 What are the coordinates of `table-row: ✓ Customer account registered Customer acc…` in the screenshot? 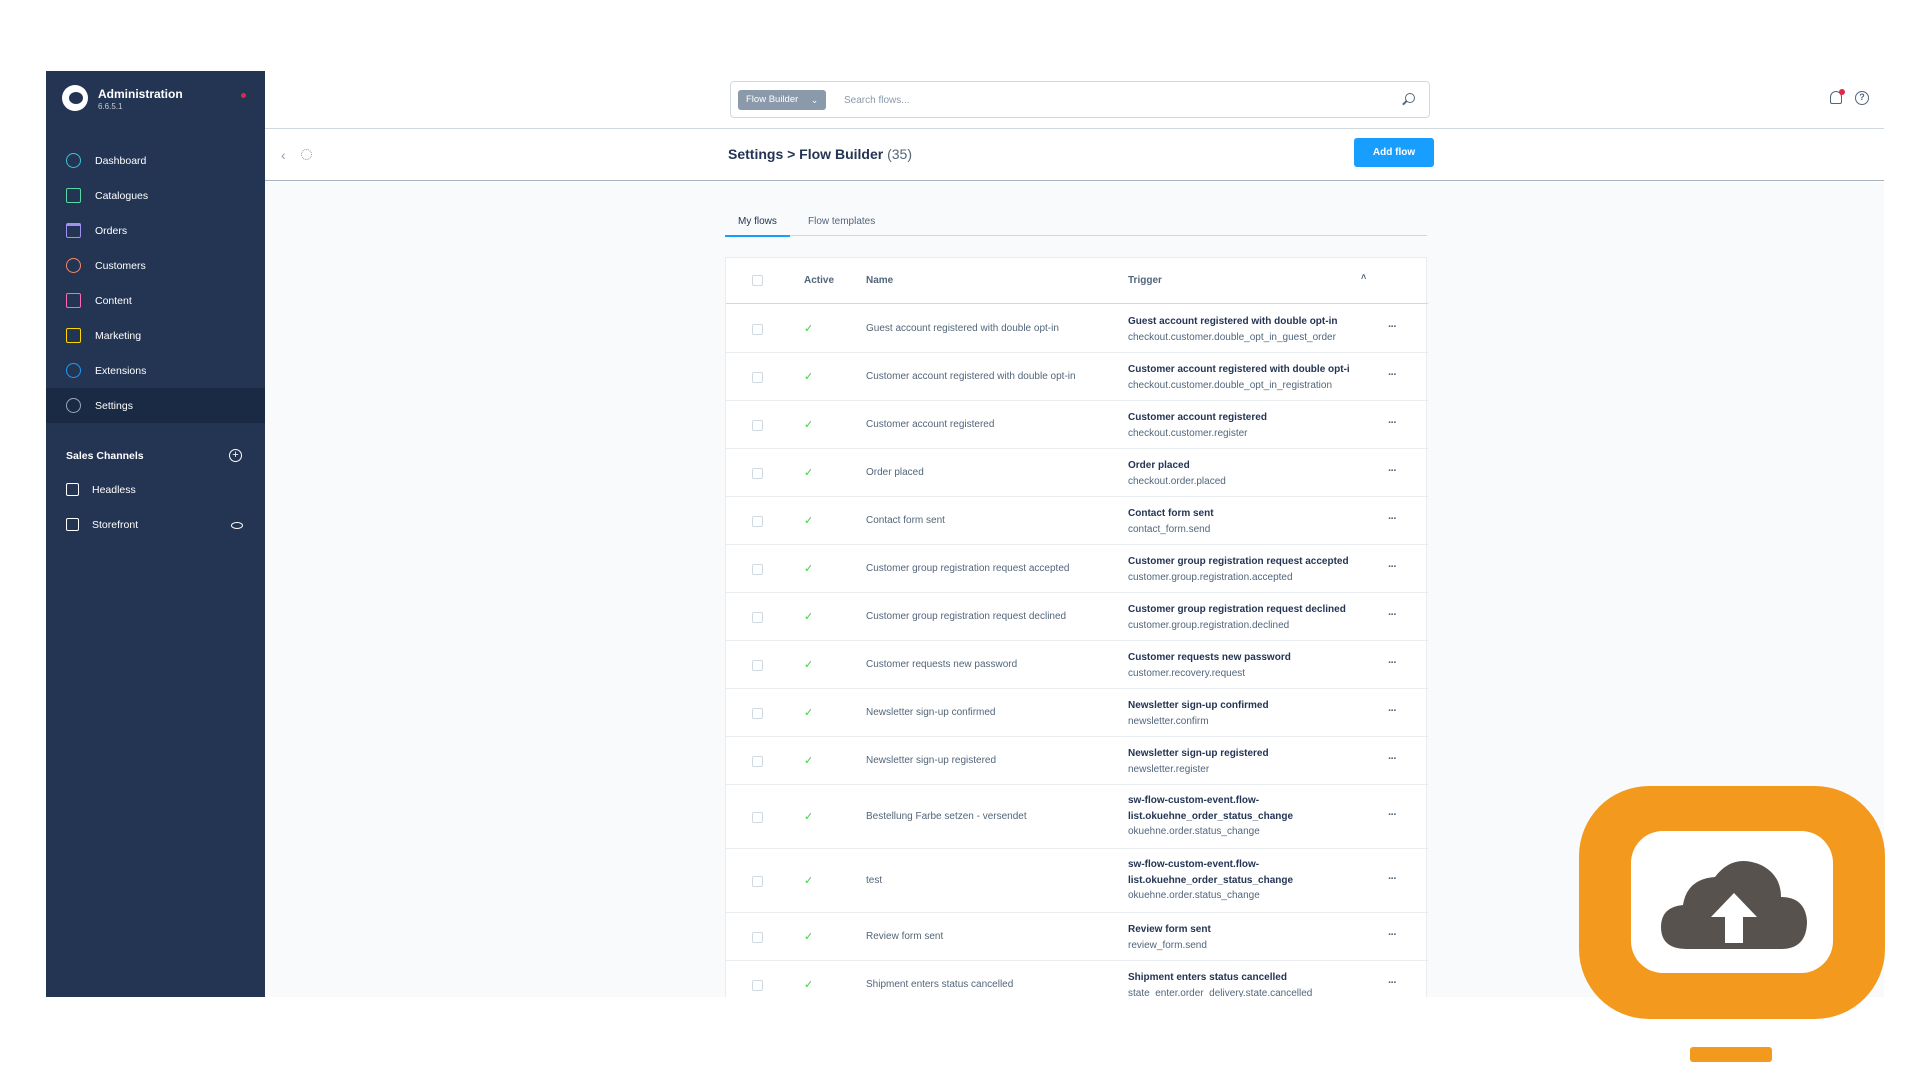 It's located at (1077, 425).